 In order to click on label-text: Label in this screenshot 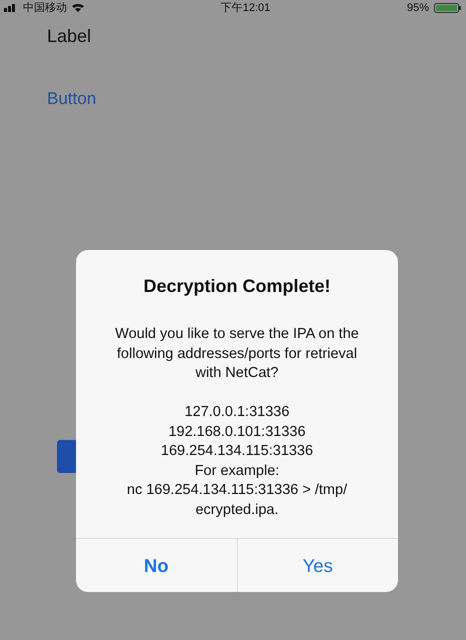, I will do `click(69, 36)`.